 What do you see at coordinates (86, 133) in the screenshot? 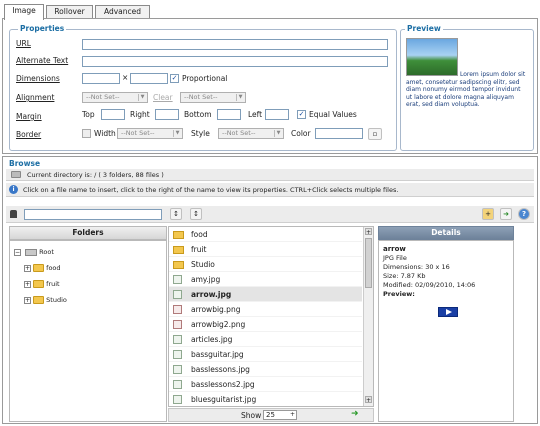
I see `border-checkbox` at bounding box center [86, 133].